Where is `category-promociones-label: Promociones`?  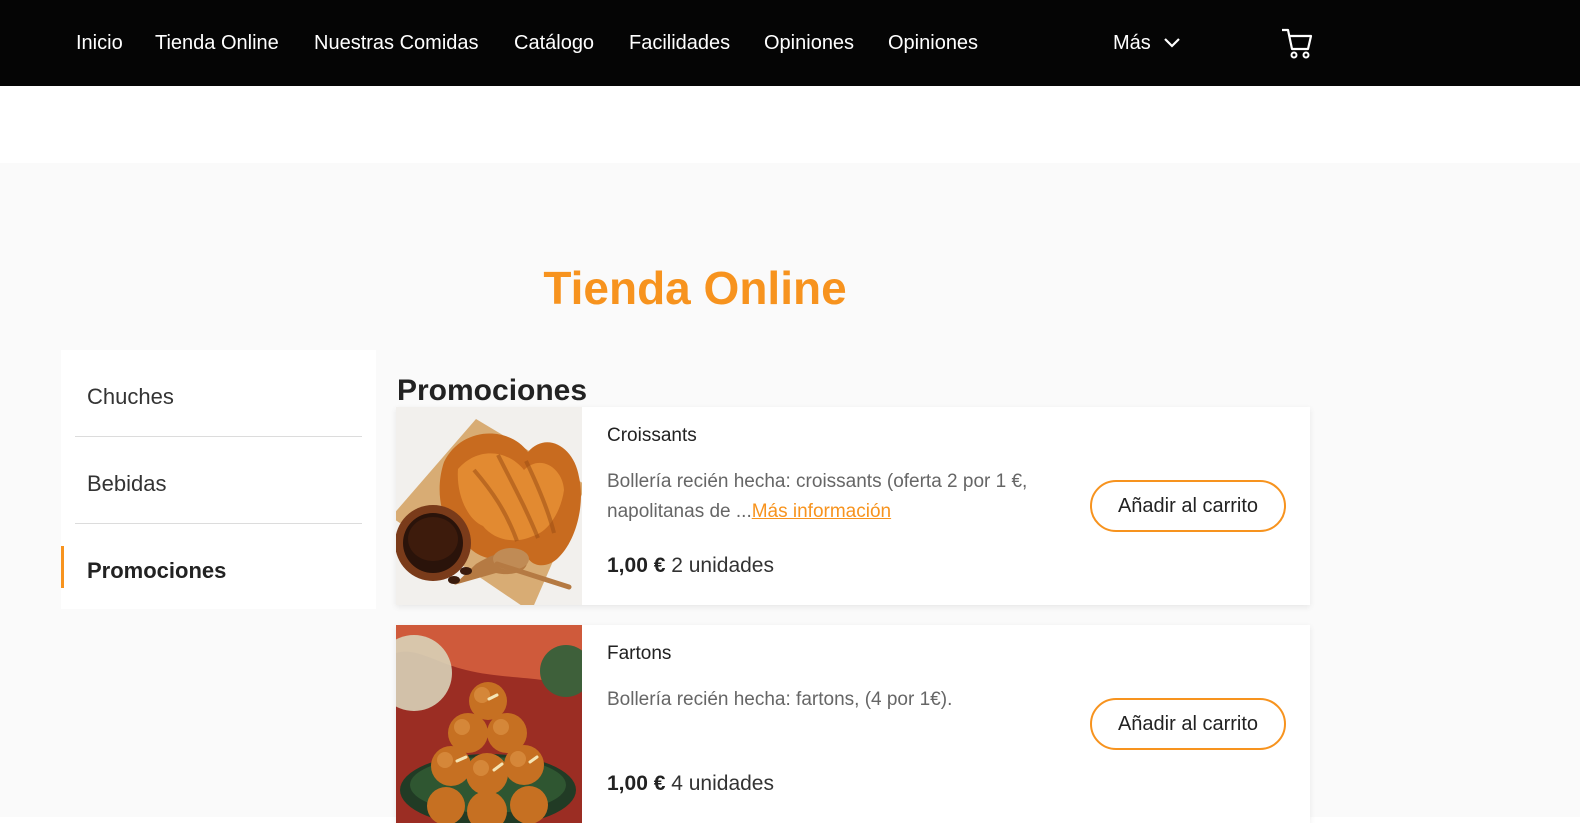
category-promociones-label: Promociones is located at coordinates (157, 570).